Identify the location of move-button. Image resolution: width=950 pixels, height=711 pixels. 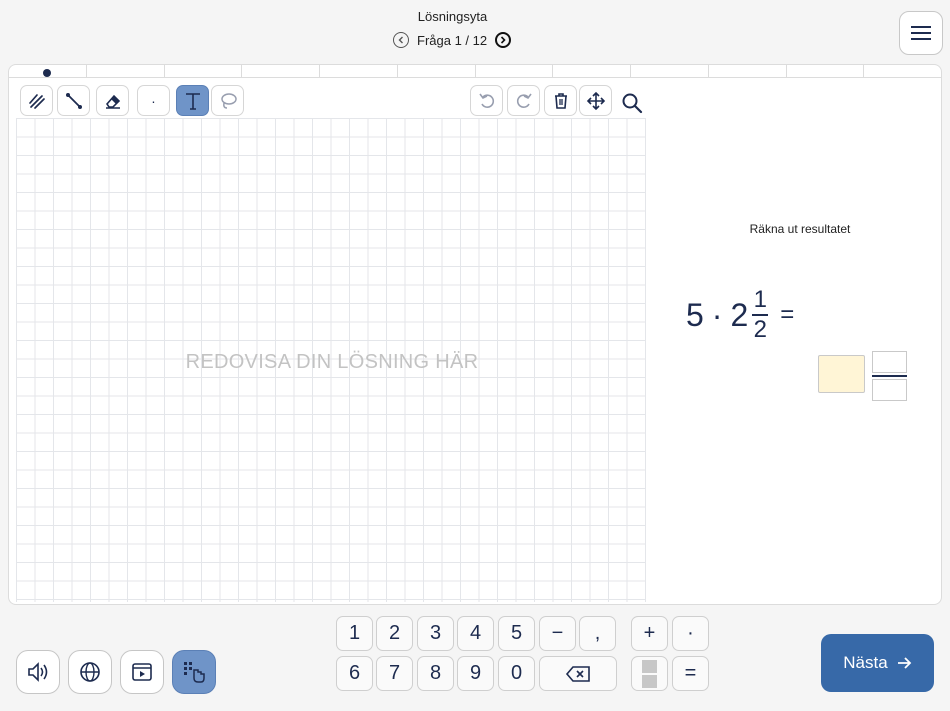
(595, 100).